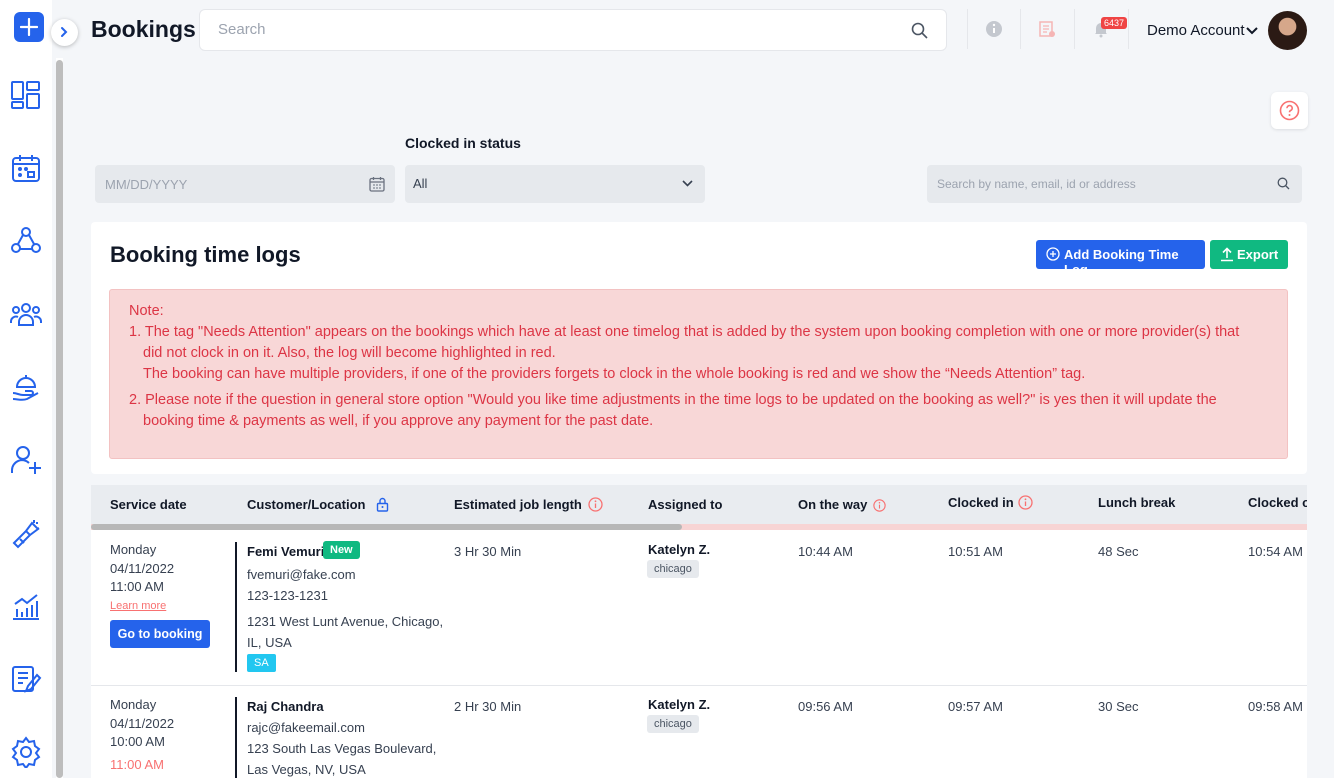 This screenshot has width=1334, height=778. Describe the element at coordinates (1196, 30) in the screenshot. I see `account-menu: Demo Account` at that location.